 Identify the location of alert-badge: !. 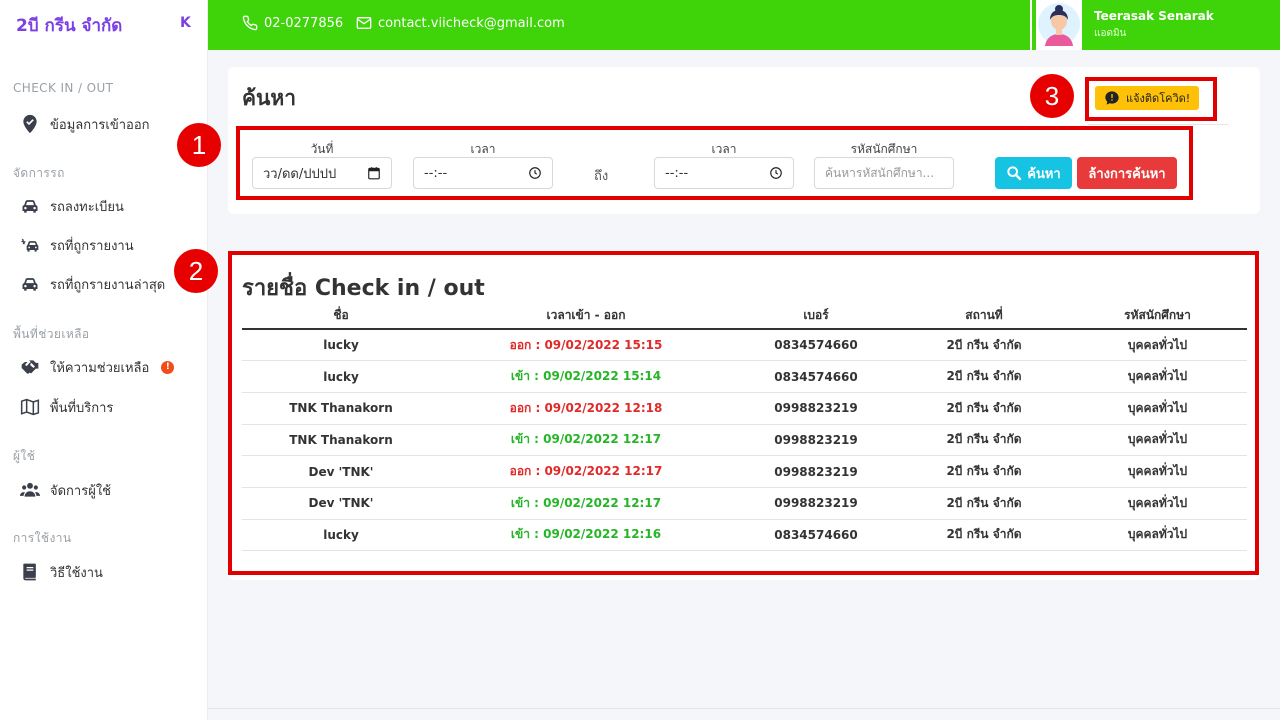
(168, 367).